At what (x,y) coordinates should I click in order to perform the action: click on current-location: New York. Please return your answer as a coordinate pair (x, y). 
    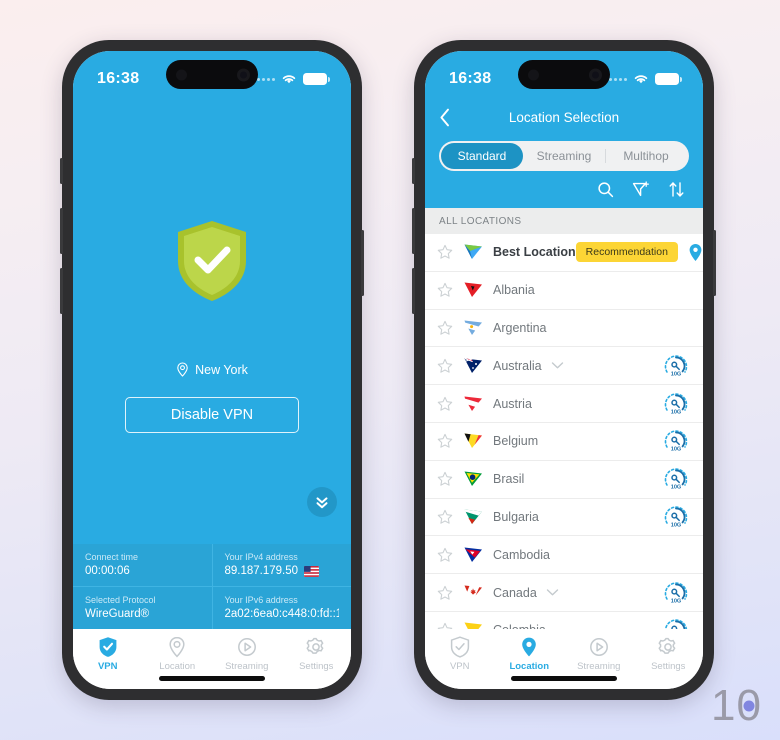
    Looking at the image, I should click on (212, 369).